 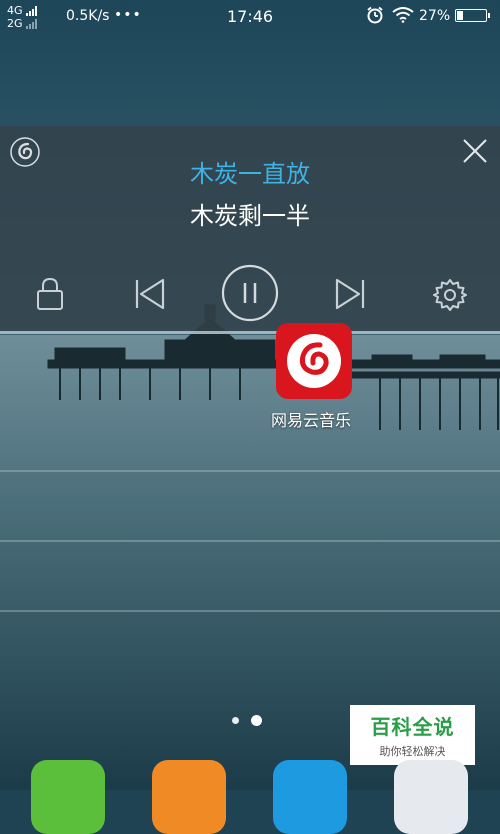 I want to click on song-subtitle: 木炭剩一半, so click(x=250, y=216).